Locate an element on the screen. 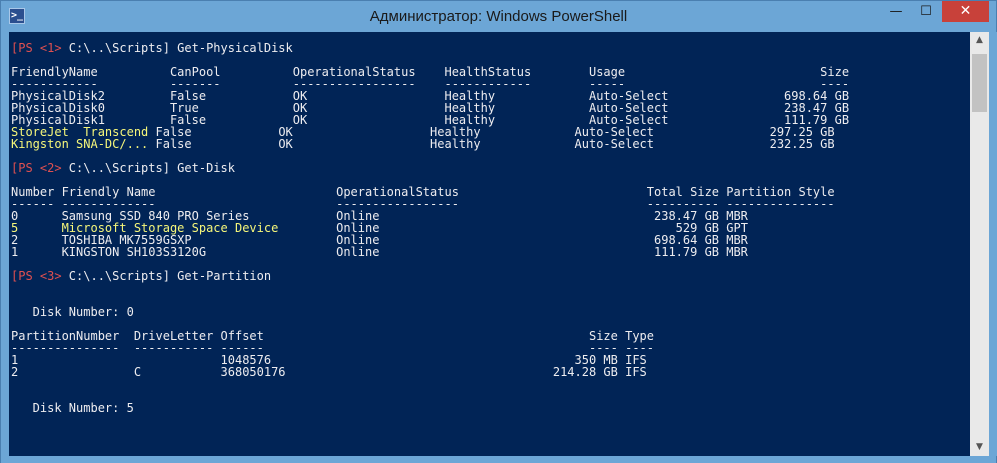 The image size is (997, 463). window-title: Администратор: Windows PowerShell is located at coordinates (498, 16).